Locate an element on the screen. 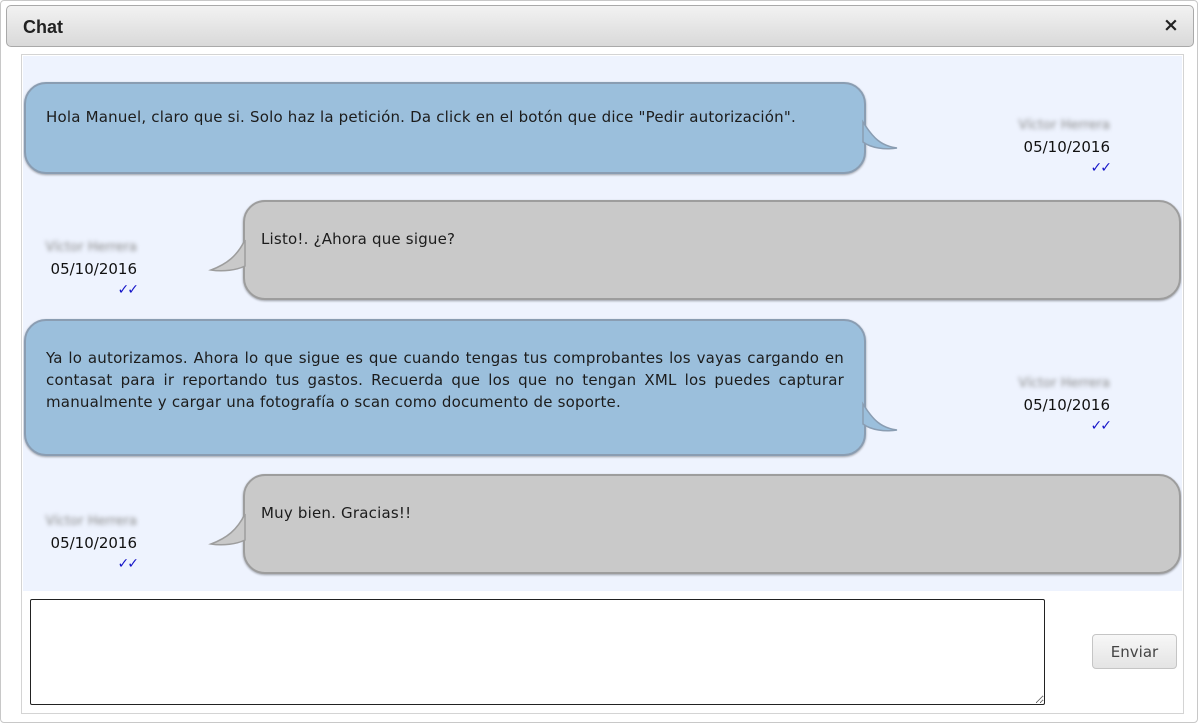 The width and height of the screenshot is (1200, 725). send-button: Enviar is located at coordinates (1134, 651).